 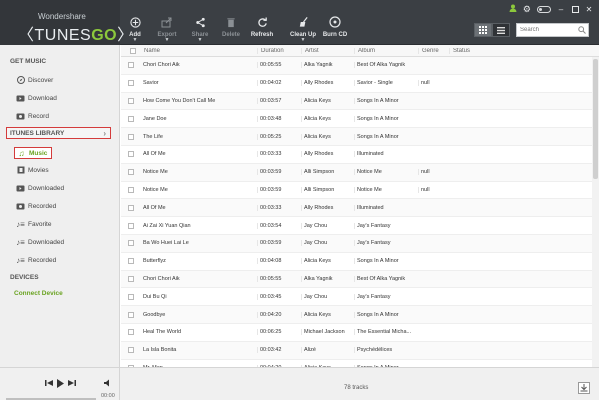 I want to click on sidebar-item-recorded: Recorded, so click(x=36, y=206).